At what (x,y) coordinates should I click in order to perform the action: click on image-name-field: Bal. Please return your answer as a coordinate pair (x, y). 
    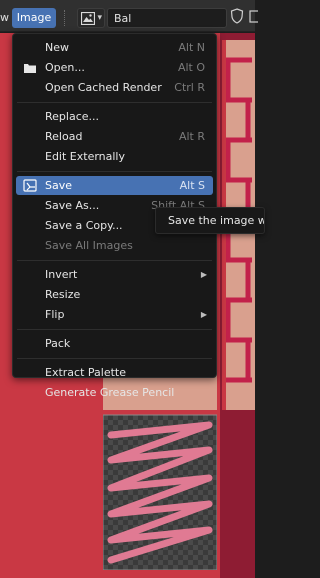
    Looking at the image, I should click on (167, 18).